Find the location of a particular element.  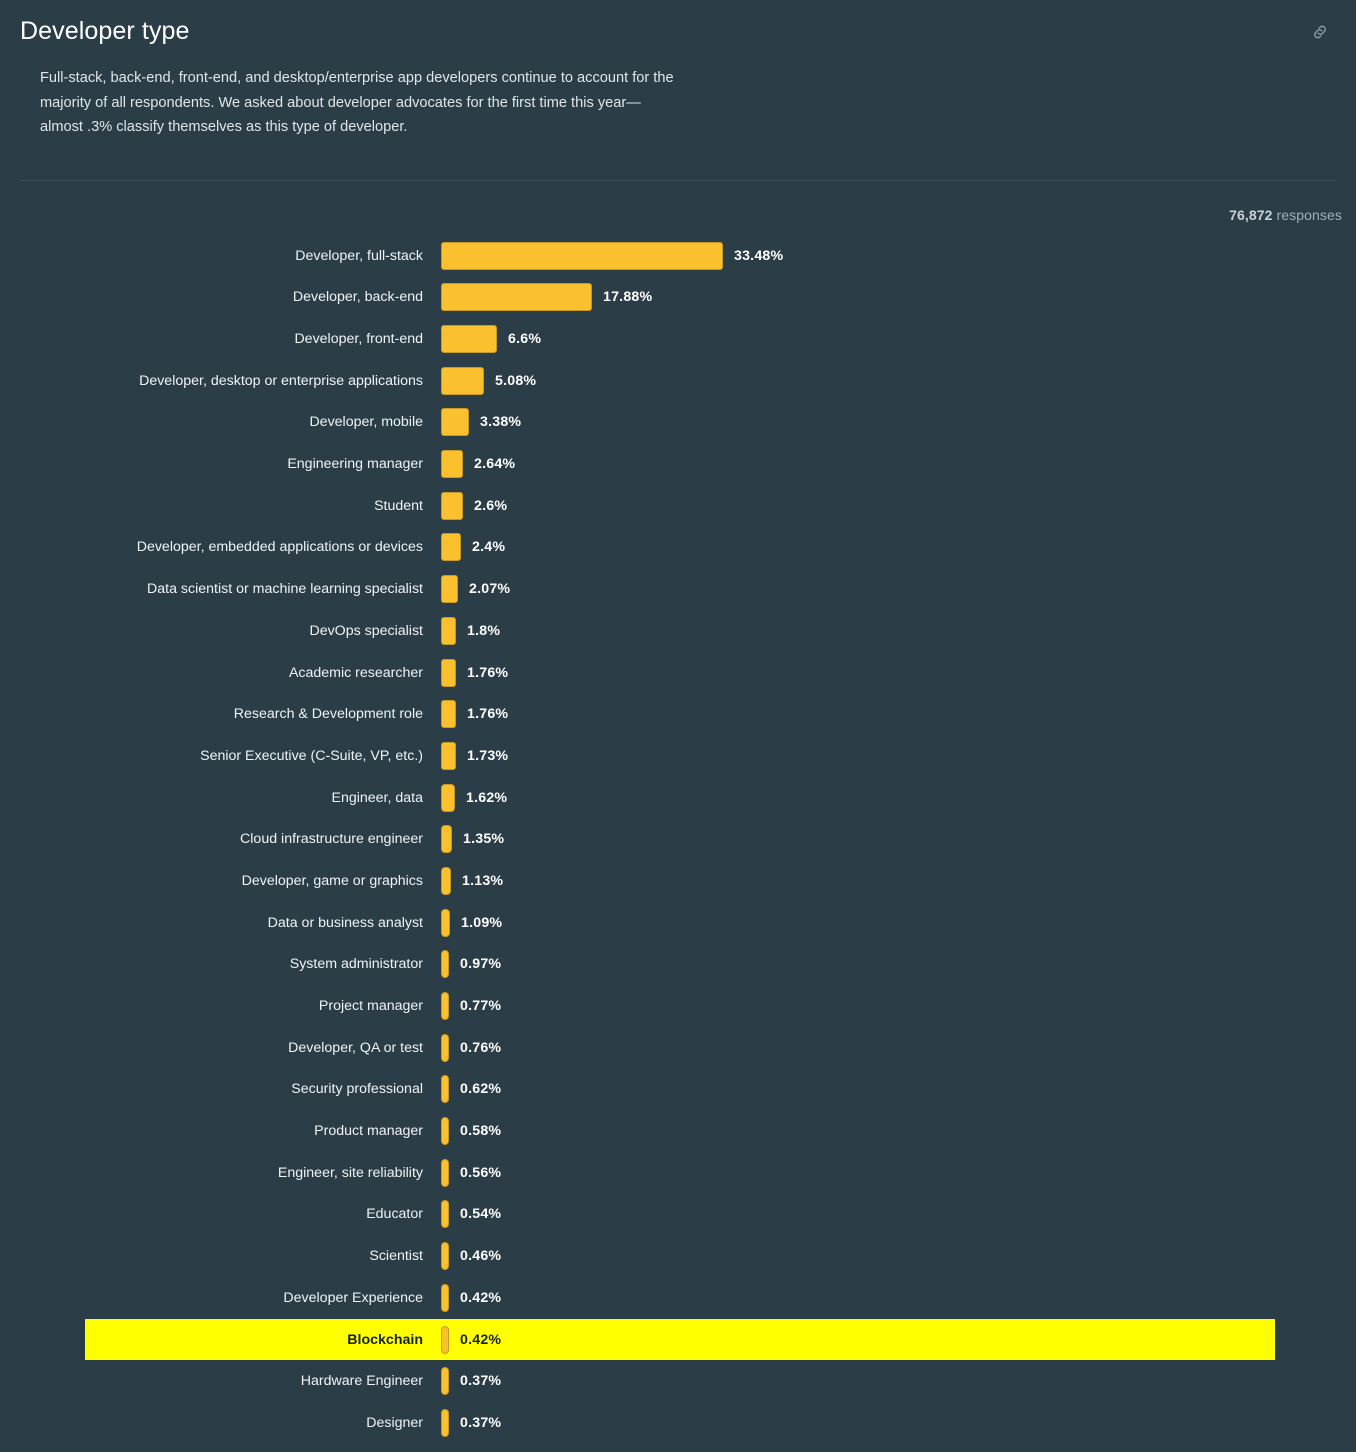

chart-row: Developer, QA or test 0.76% is located at coordinates (678, 1048).